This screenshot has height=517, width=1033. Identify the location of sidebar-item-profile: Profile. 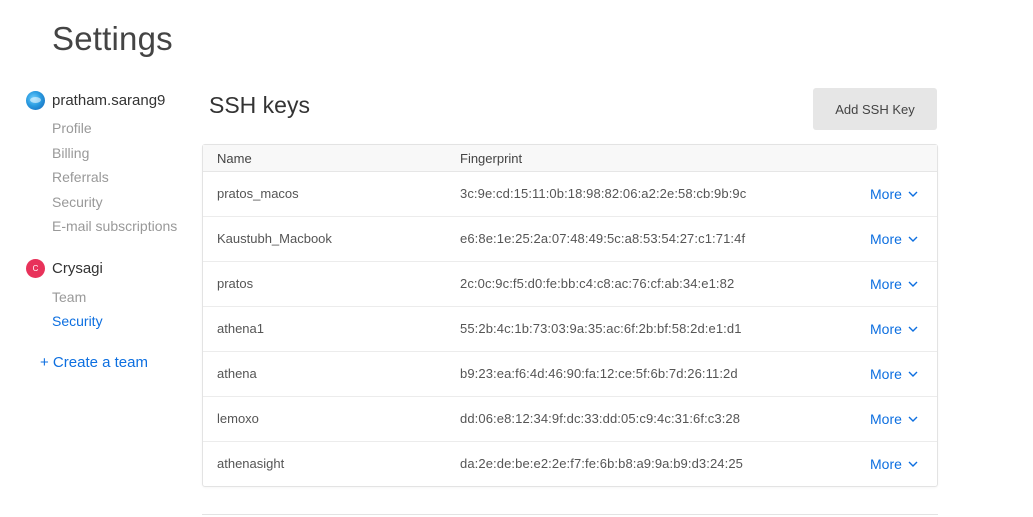
(124, 128).